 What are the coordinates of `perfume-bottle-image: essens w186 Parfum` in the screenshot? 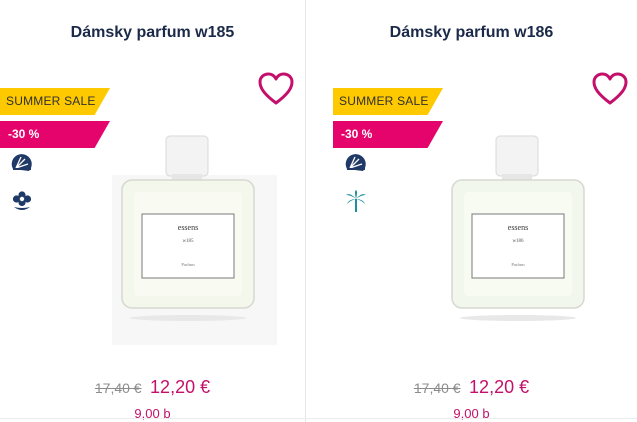 It's located at (518, 228).